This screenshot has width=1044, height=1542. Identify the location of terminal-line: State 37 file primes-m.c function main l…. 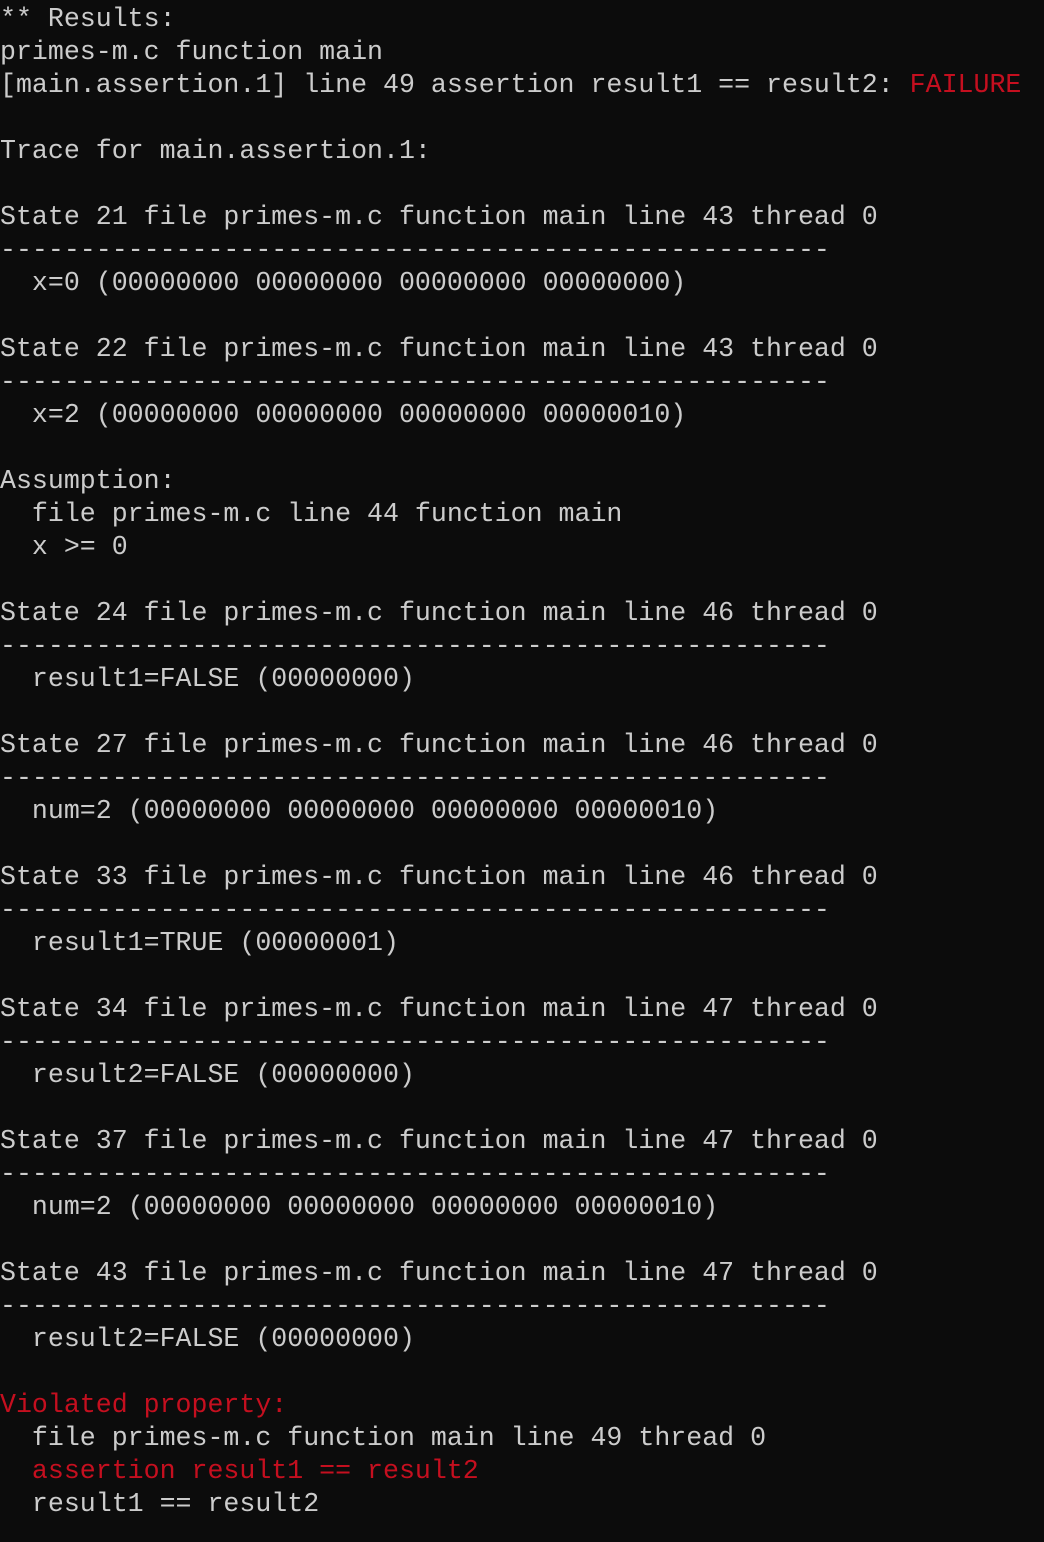
(522, 1141).